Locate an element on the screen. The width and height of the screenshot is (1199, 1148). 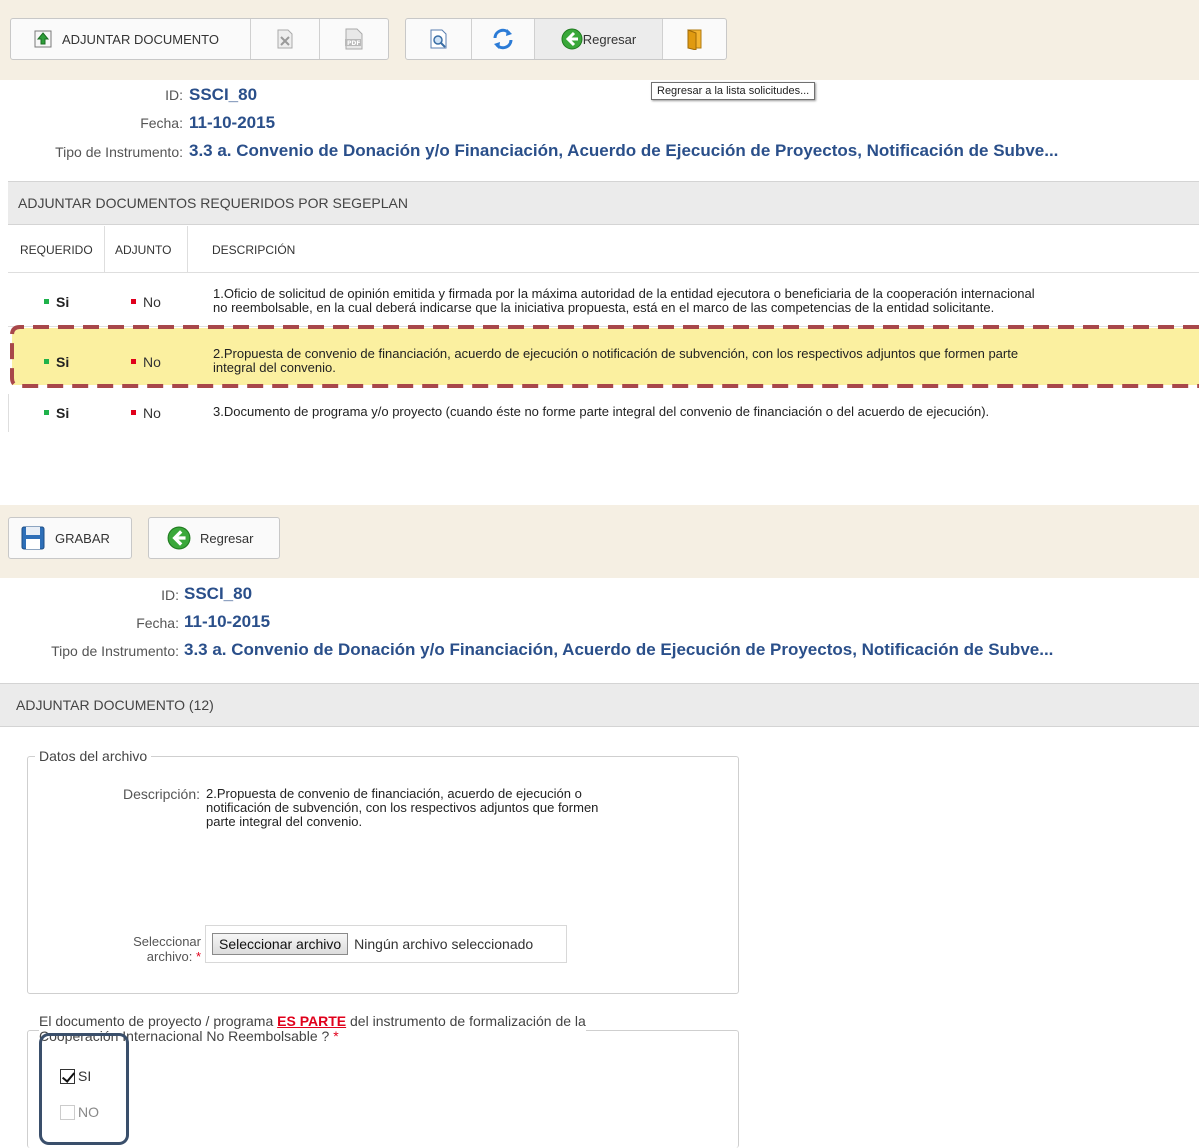
back-label-top: Regresar is located at coordinates (609, 39).